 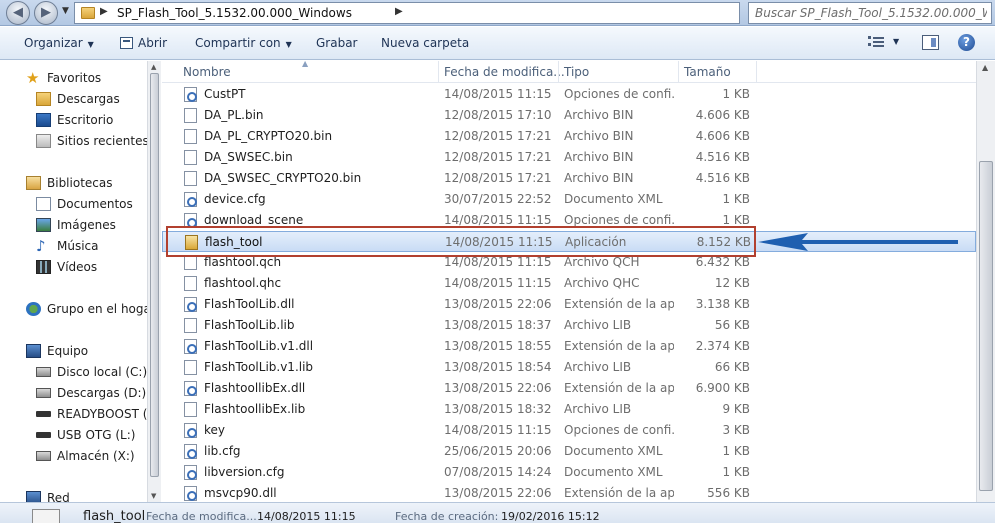 What do you see at coordinates (73, 309) in the screenshot?
I see `nav-homegroup: Grupo en el hogar` at bounding box center [73, 309].